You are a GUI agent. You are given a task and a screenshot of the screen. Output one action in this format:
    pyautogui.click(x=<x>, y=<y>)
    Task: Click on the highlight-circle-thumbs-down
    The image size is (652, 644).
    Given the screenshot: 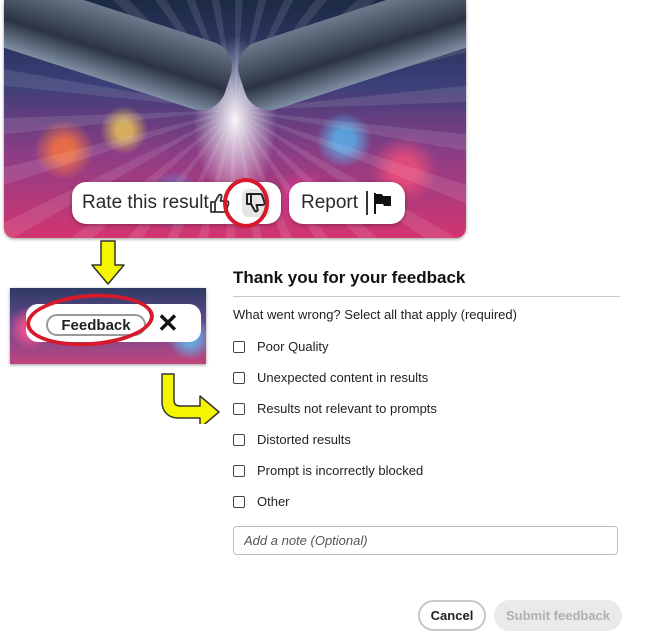 What is the action you would take?
    pyautogui.click(x=246, y=203)
    